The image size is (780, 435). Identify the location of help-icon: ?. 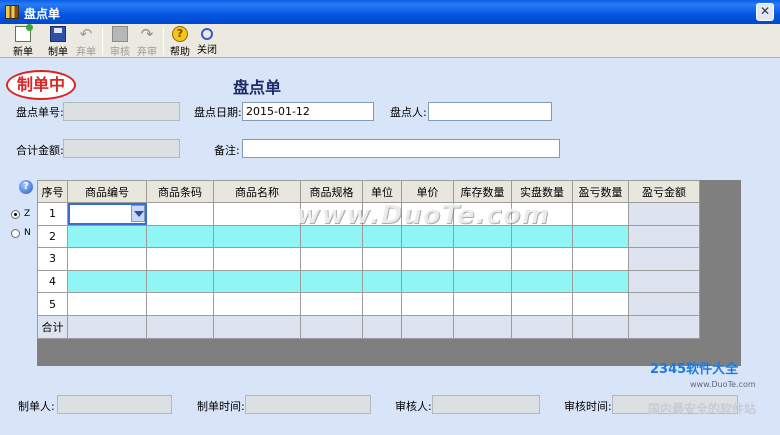
(180, 34).